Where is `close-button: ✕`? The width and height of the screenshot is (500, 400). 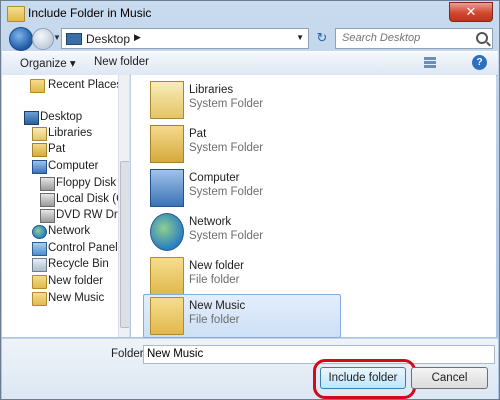 close-button: ✕ is located at coordinates (471, 12).